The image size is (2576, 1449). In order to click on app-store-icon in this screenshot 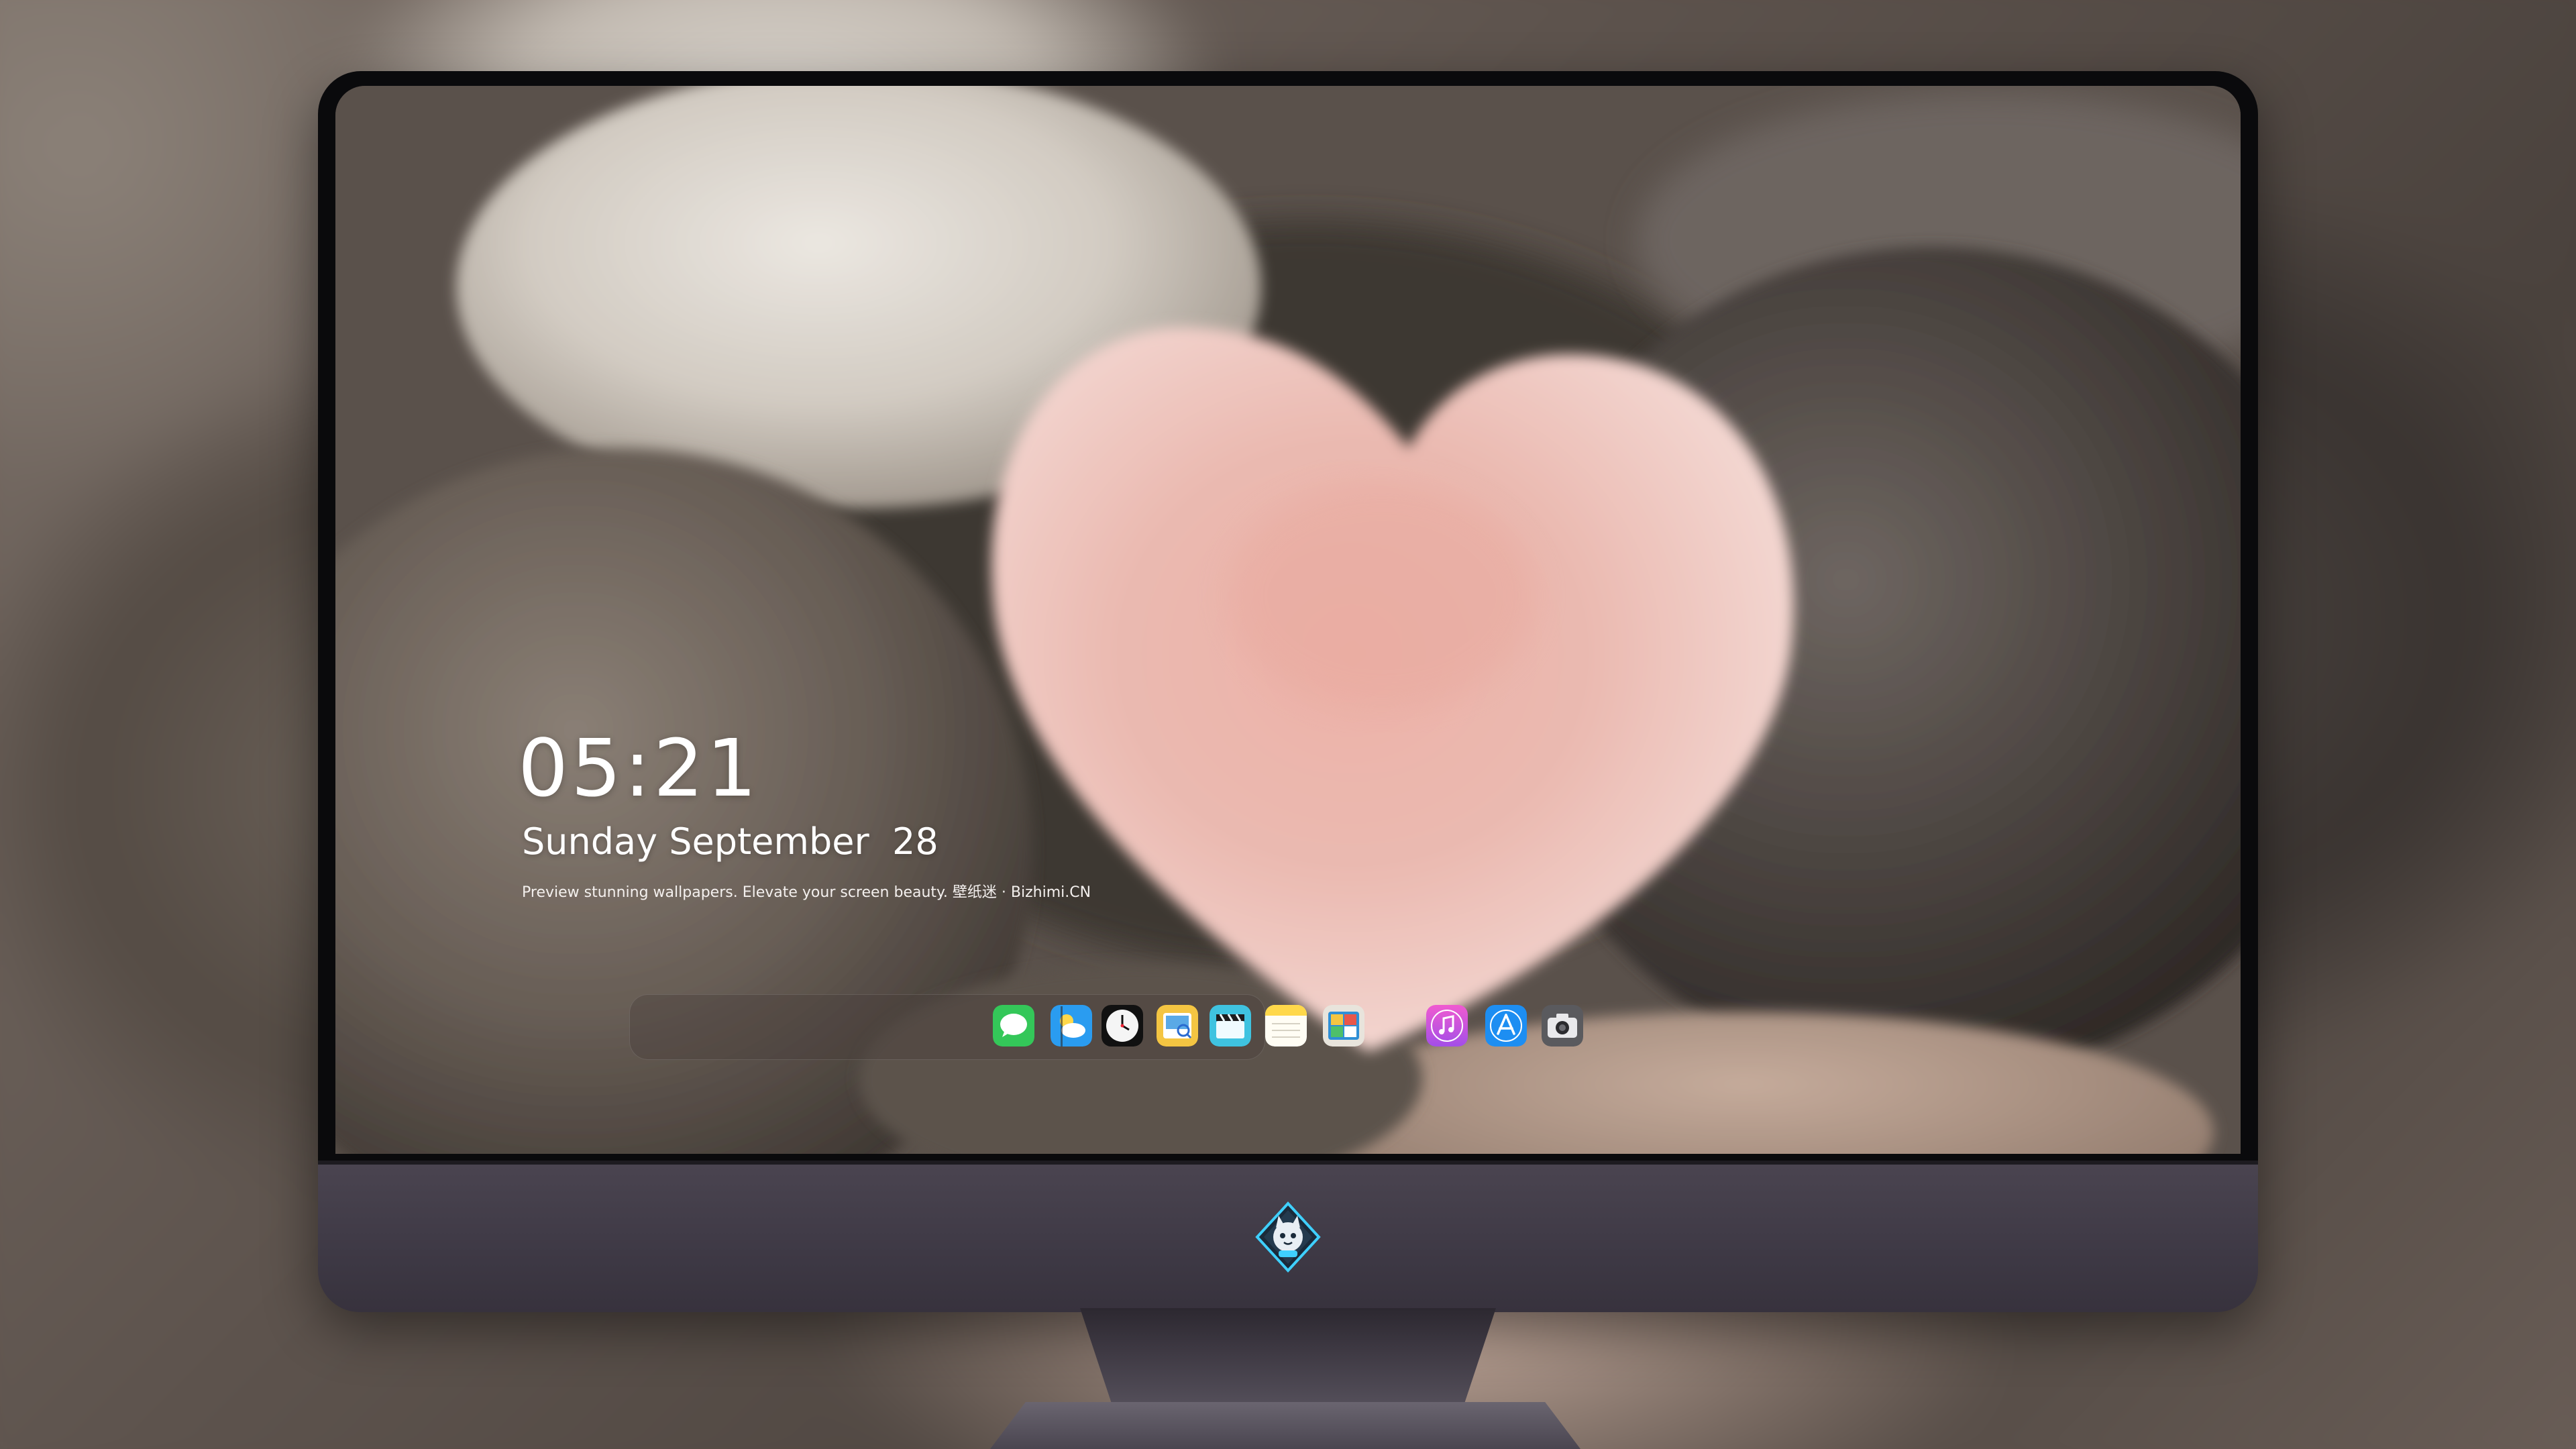, I will do `click(1506, 1025)`.